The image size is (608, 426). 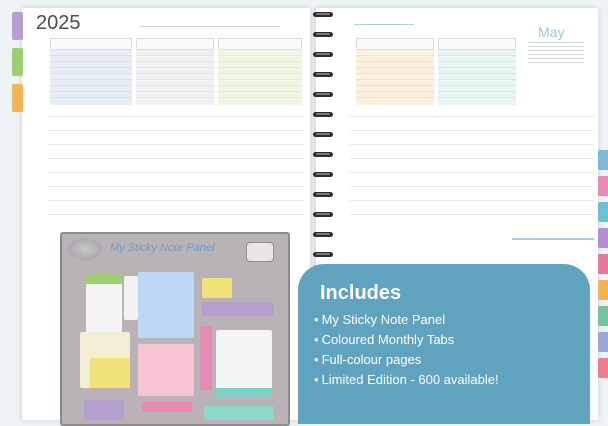 What do you see at coordinates (17, 26) in the screenshot?
I see `planner-tab-purple` at bounding box center [17, 26].